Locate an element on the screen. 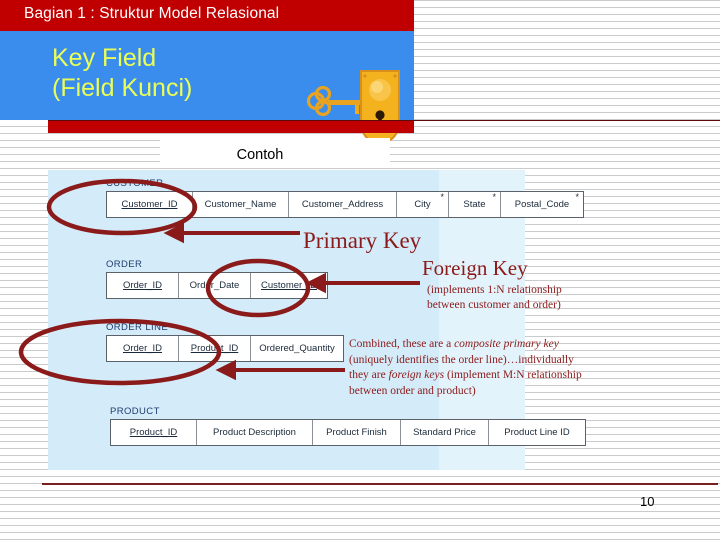 This screenshot has height=540, width=720. example-caption: Contoh is located at coordinates (260, 155).